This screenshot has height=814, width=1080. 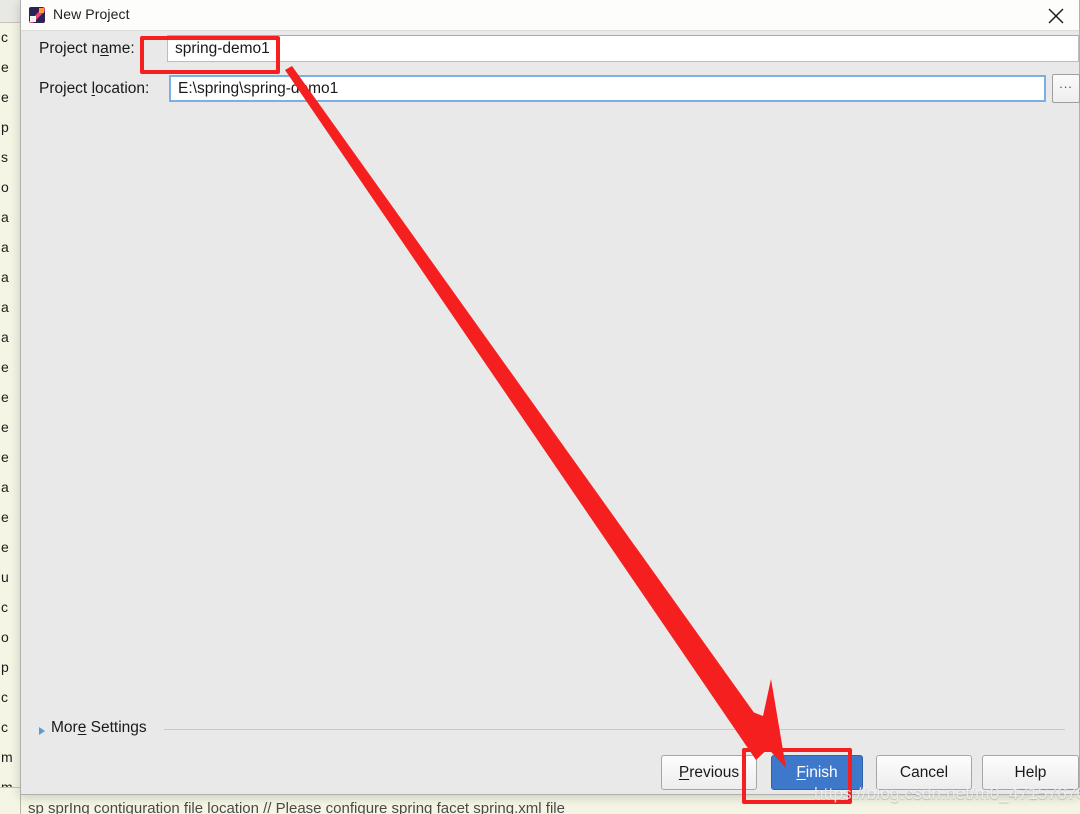 I want to click on more-settings-separator, so click(x=614, y=729).